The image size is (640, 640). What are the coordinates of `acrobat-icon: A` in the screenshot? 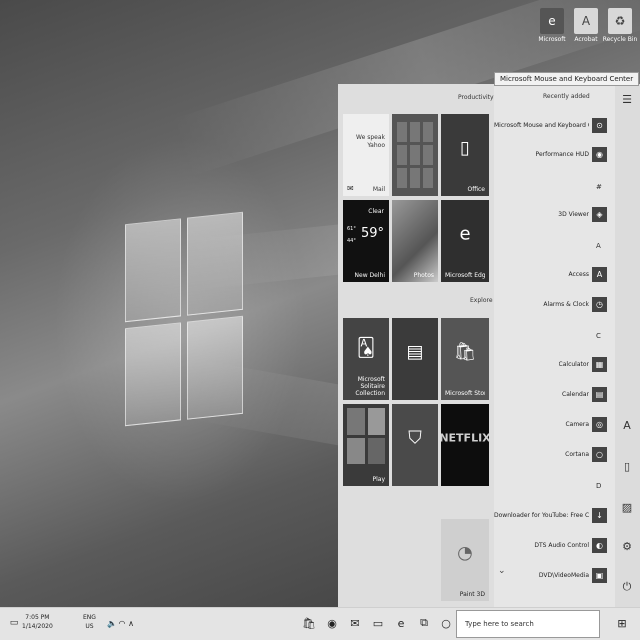 It's located at (586, 21).